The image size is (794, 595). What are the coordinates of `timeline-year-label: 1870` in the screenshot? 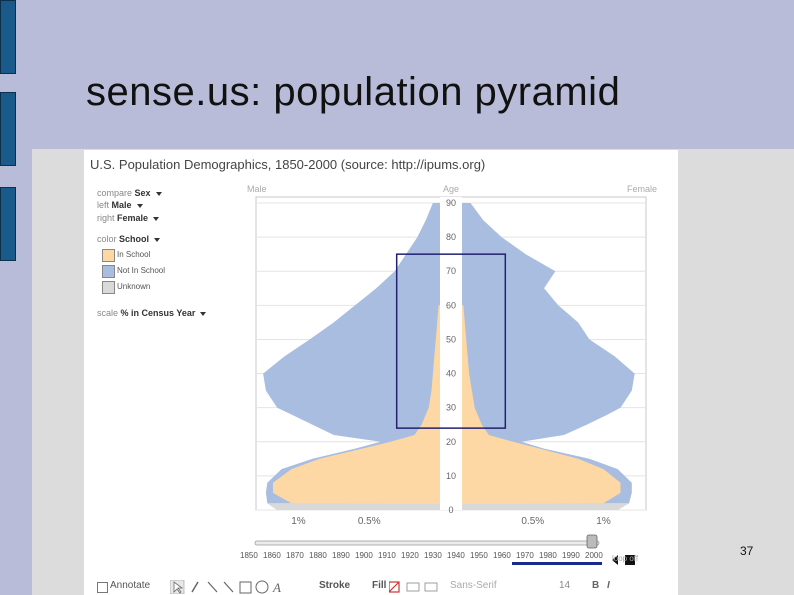 It's located at (295, 555).